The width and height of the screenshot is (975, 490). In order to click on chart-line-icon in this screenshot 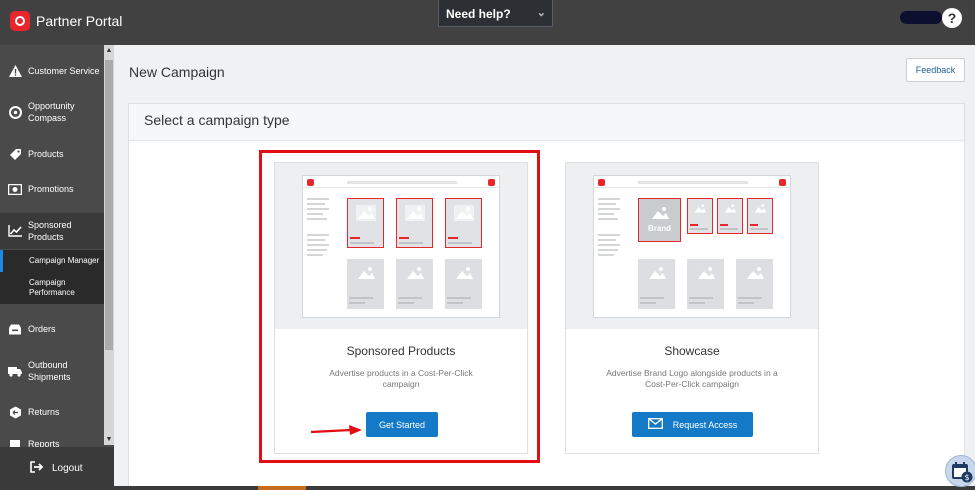, I will do `click(15, 231)`.